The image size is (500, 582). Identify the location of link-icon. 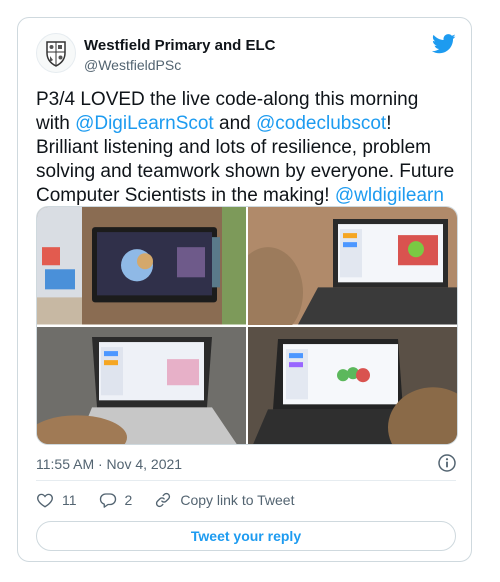
(163, 500).